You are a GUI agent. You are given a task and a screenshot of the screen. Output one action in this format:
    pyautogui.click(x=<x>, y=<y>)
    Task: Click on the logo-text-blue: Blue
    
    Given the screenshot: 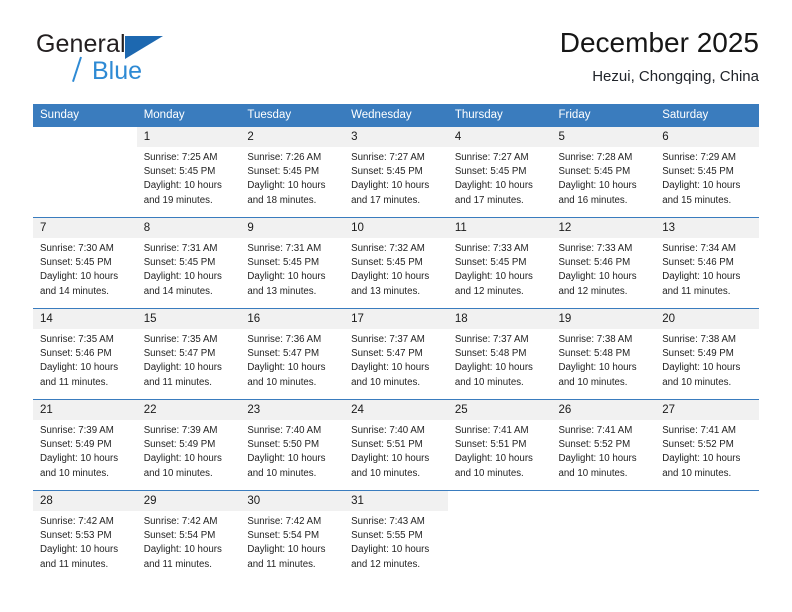 What is the action you would take?
    pyautogui.click(x=117, y=71)
    